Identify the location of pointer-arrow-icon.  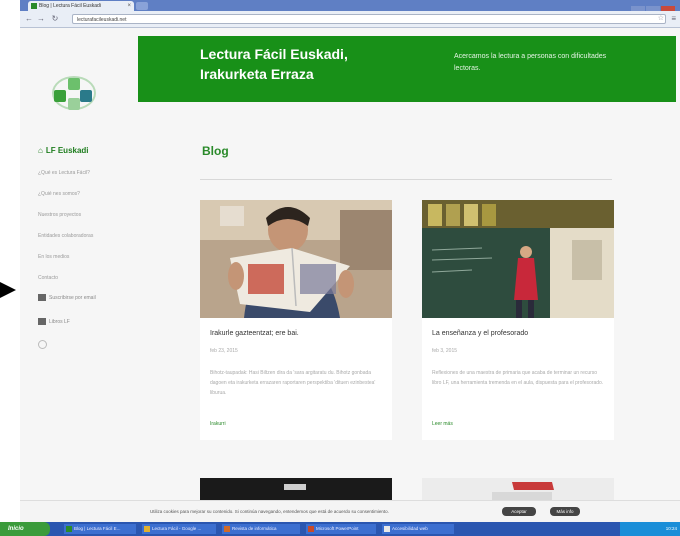
(8, 290).